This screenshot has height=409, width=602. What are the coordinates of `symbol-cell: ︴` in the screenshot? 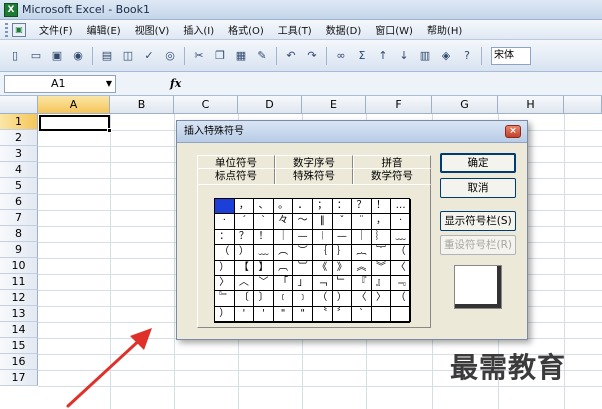 It's located at (381, 237).